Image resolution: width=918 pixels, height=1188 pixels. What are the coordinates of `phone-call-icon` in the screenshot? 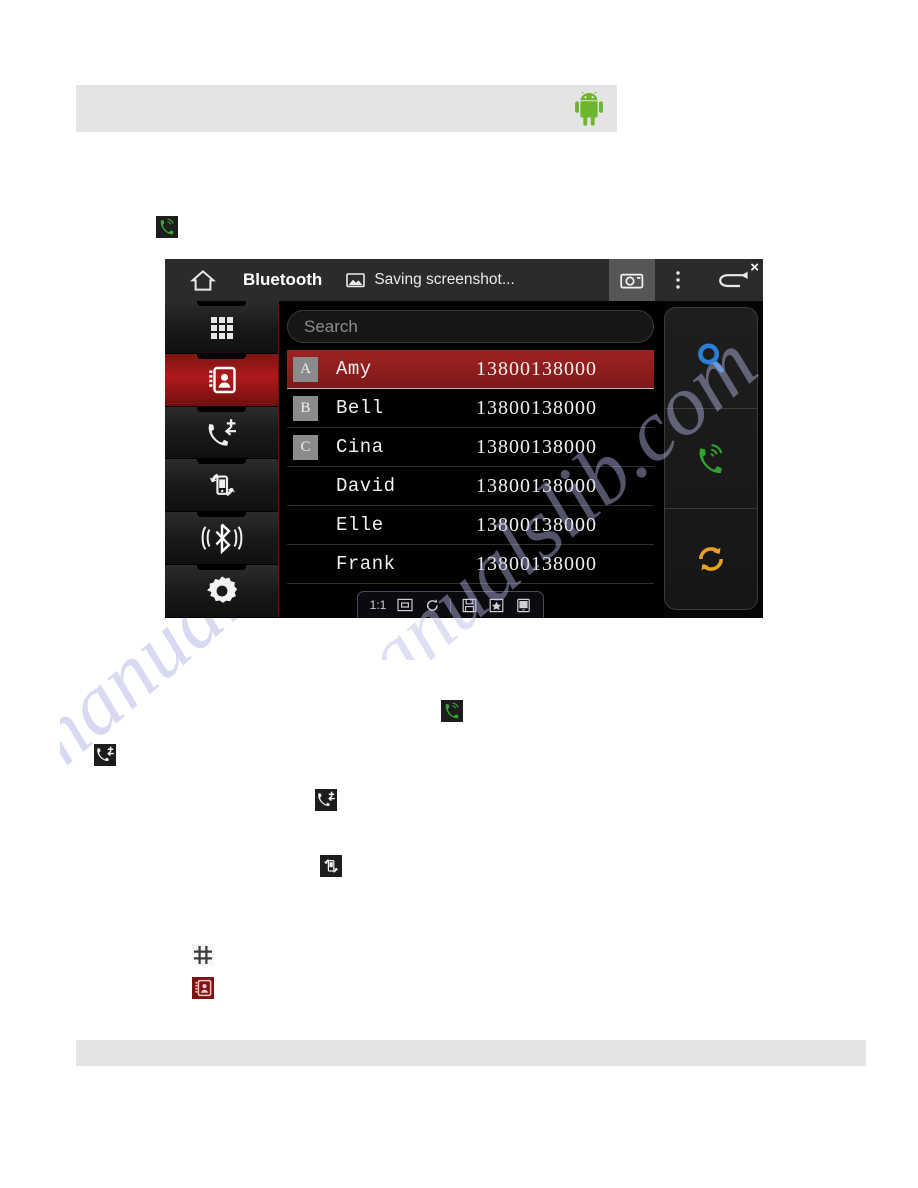 It's located at (711, 458).